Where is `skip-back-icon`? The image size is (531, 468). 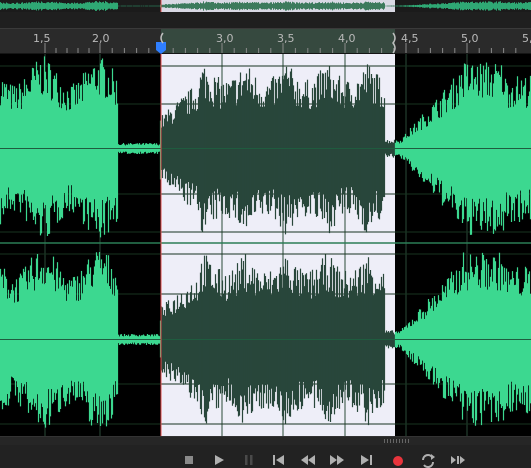
skip-back-icon is located at coordinates (278, 460).